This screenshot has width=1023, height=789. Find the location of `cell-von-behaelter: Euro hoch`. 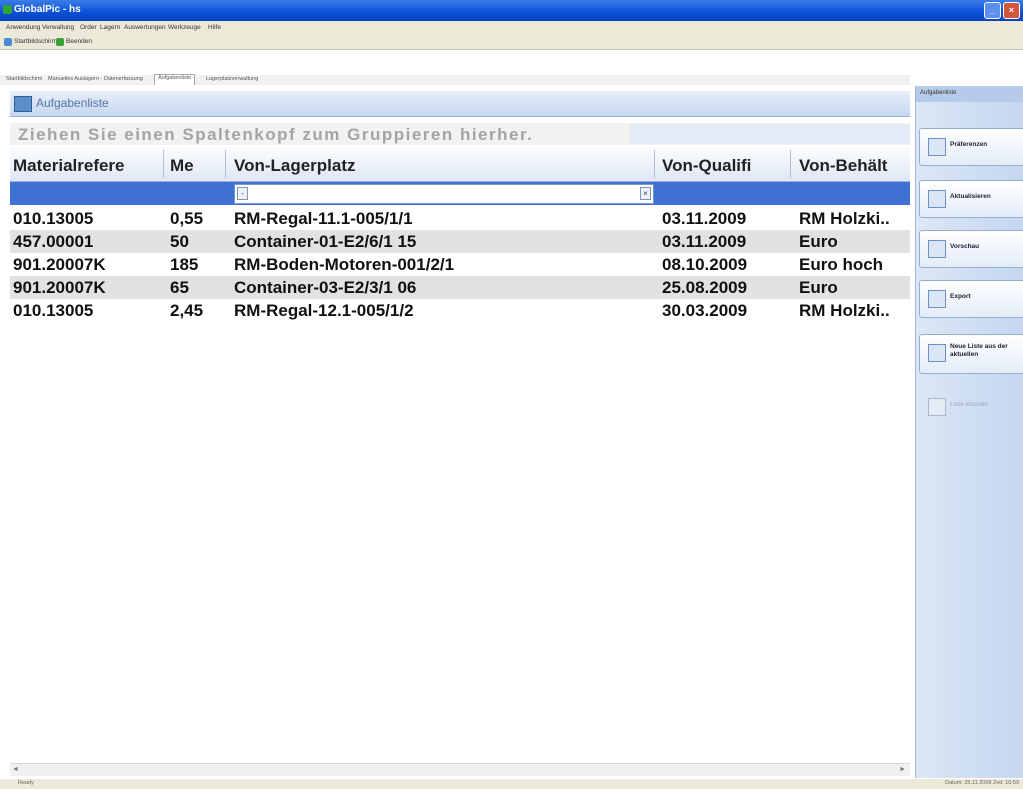

cell-von-behaelter: Euro hoch is located at coordinates (841, 264).